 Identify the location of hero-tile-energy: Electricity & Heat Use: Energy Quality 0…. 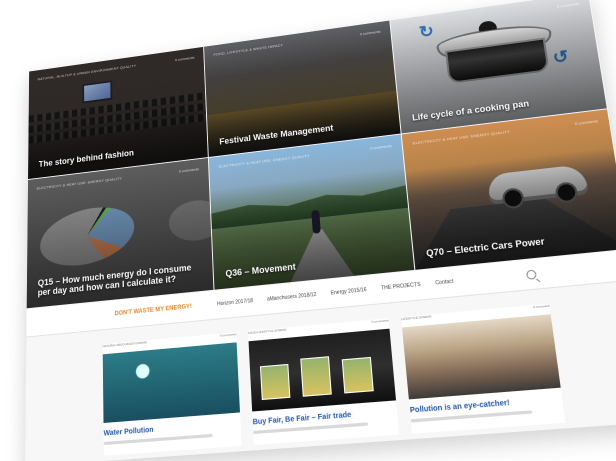
(120, 233).